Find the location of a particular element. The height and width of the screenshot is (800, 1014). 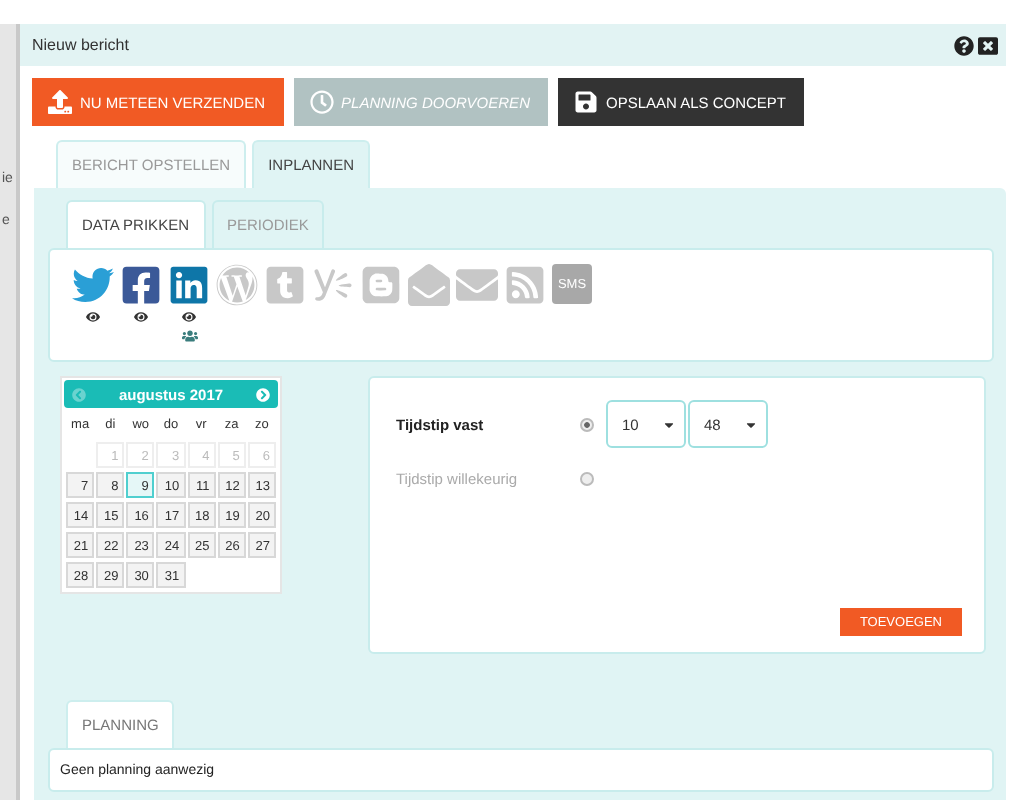

envelope-icon is located at coordinates (477, 285).